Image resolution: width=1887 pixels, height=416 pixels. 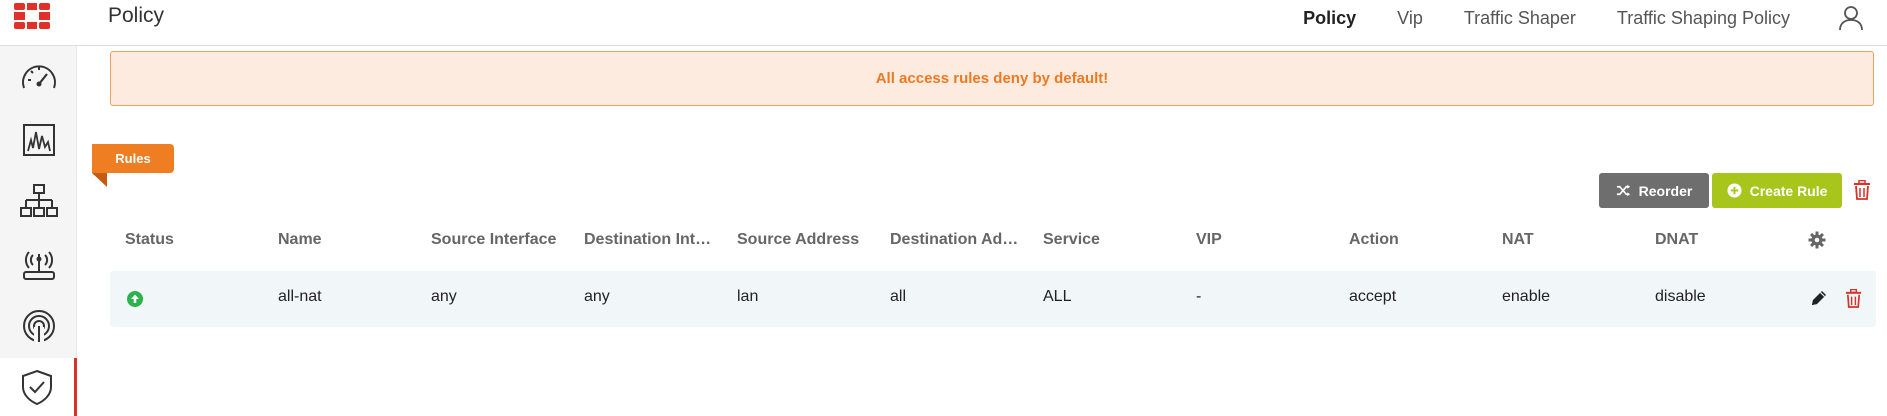 I want to click on nav-tab-traffic-shaper: Traffic Shaper, so click(x=1520, y=18).